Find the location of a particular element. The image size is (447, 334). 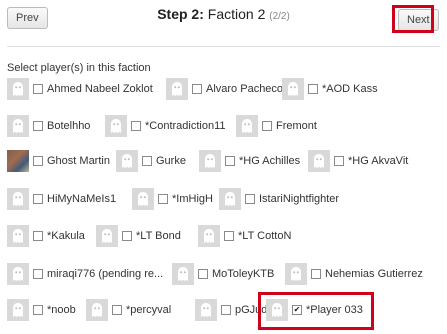

player-item: Alvaro Pacheco is located at coordinates (224, 89).